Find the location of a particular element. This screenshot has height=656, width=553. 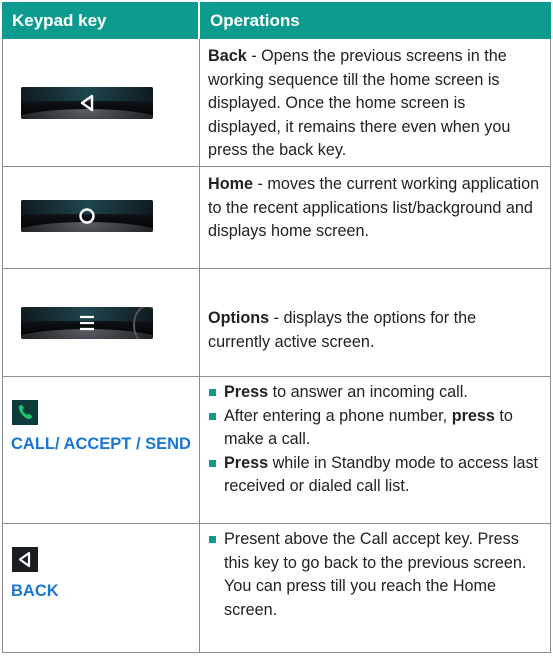

operation-title: Options is located at coordinates (239, 318).